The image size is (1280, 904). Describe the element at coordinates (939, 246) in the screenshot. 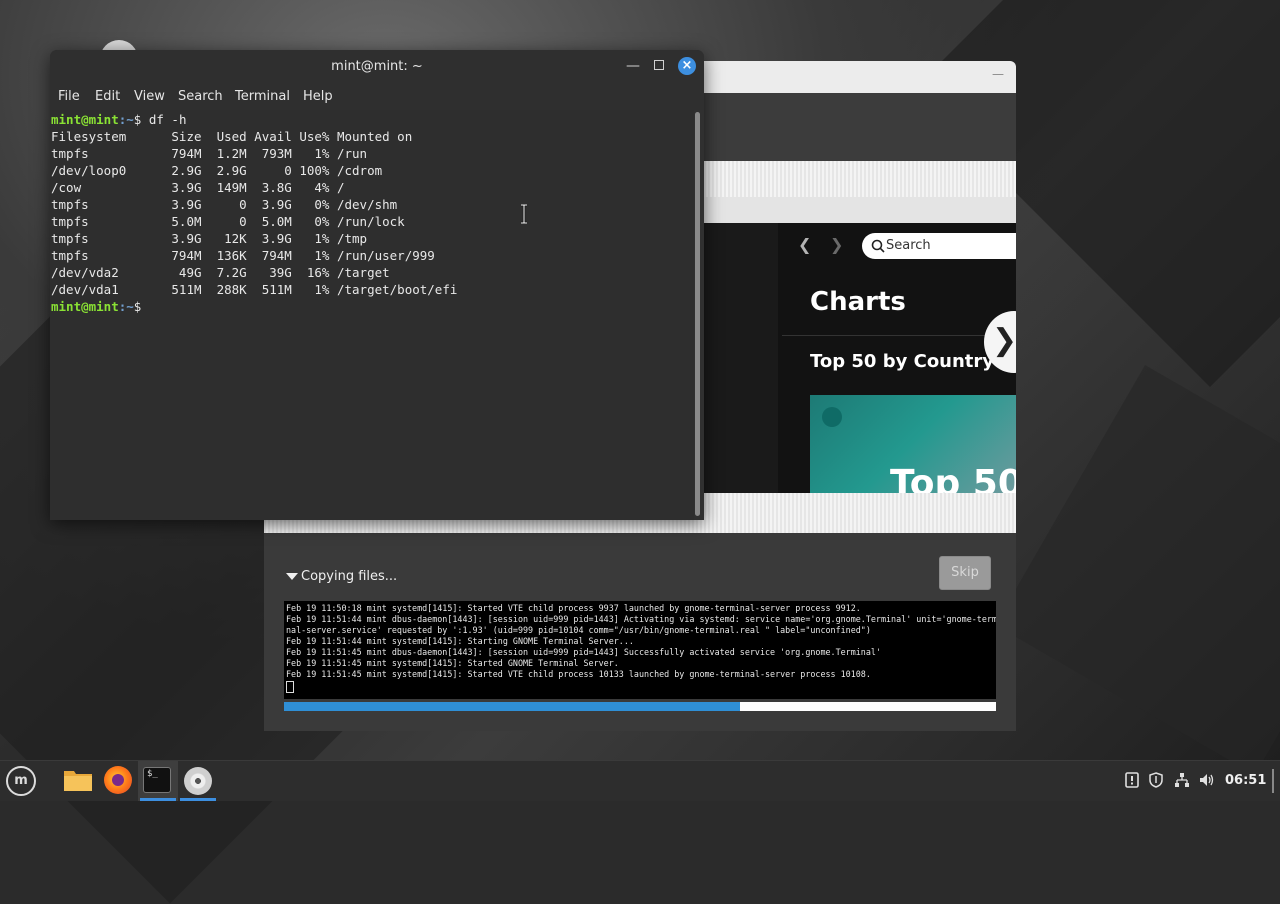

I see `slide-search-box: Search` at that location.